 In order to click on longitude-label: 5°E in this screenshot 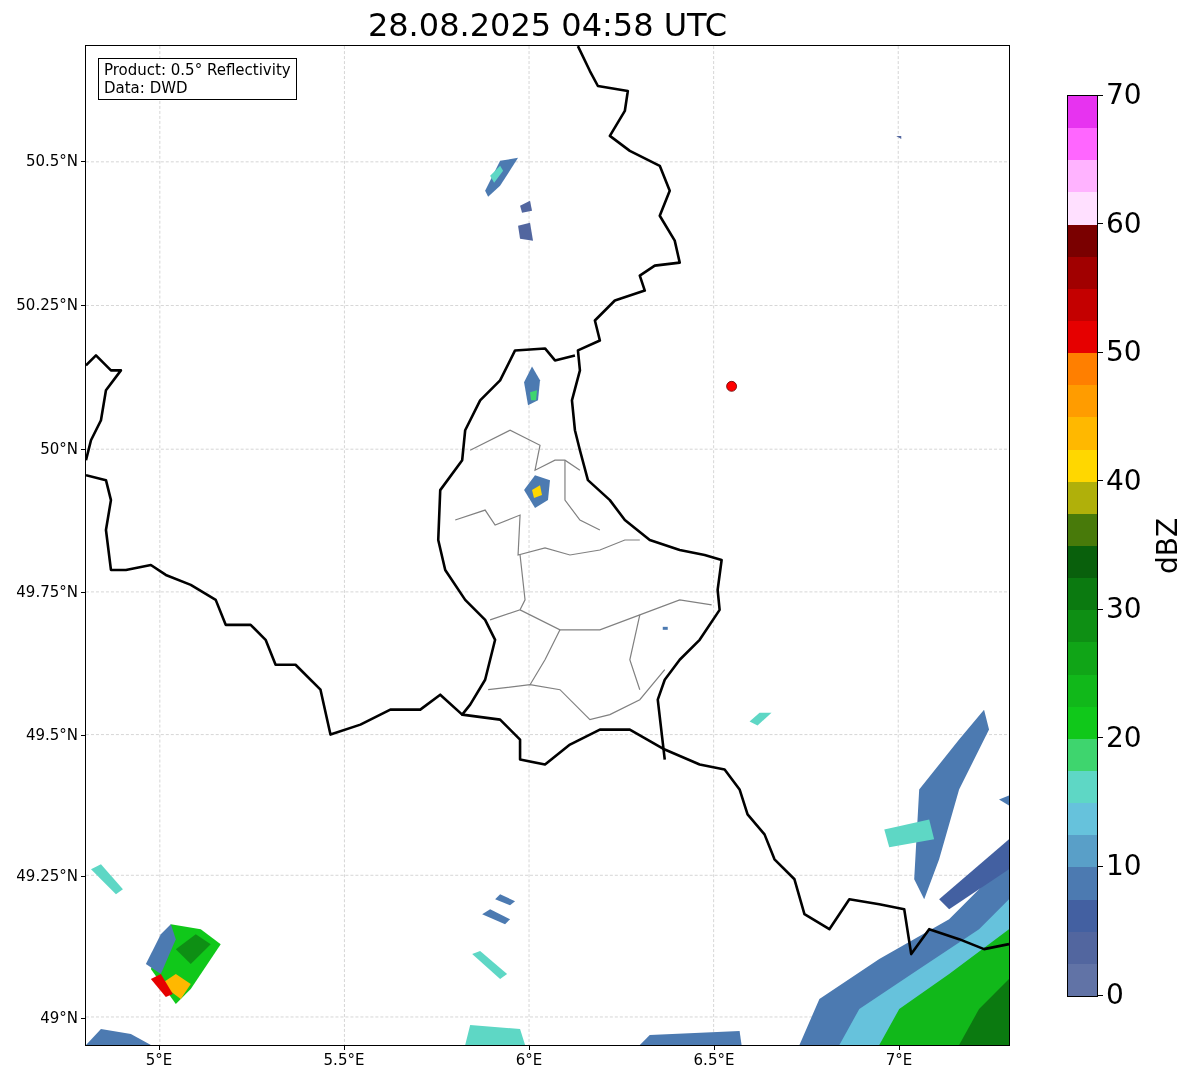, I will do `click(159, 1060)`.